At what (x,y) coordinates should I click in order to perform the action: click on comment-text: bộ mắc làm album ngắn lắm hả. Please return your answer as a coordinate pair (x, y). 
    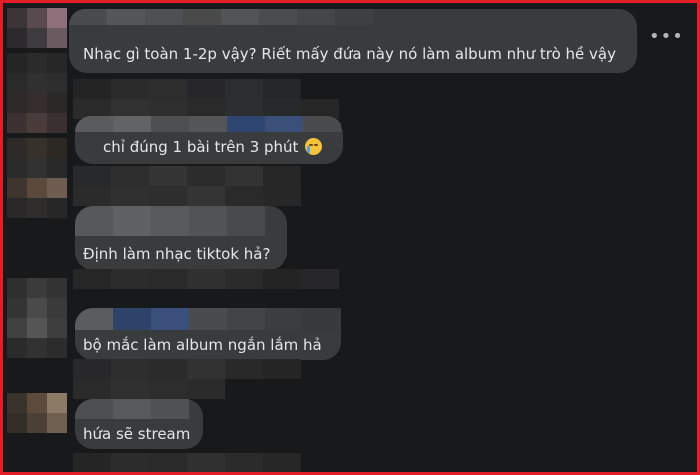
    Looking at the image, I should click on (202, 345).